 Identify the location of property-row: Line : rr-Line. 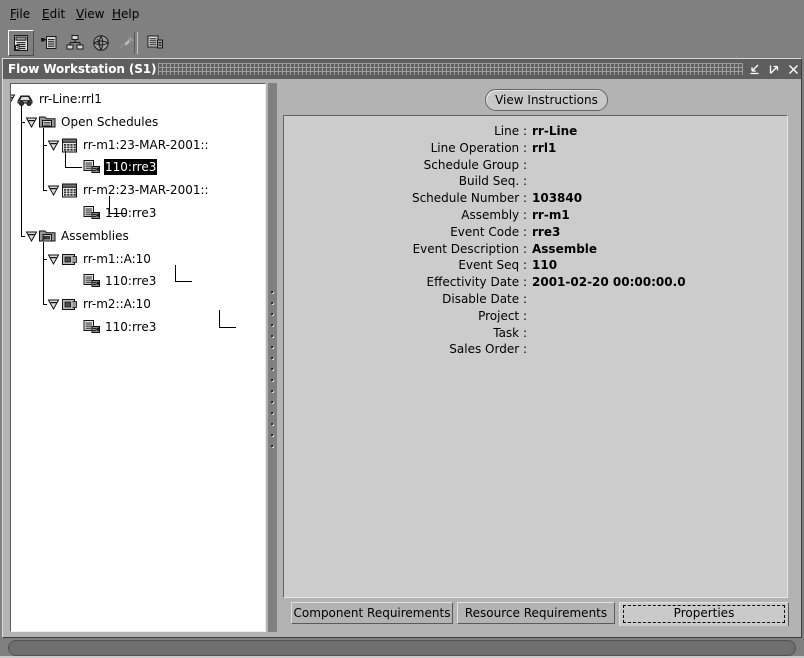
(536, 132).